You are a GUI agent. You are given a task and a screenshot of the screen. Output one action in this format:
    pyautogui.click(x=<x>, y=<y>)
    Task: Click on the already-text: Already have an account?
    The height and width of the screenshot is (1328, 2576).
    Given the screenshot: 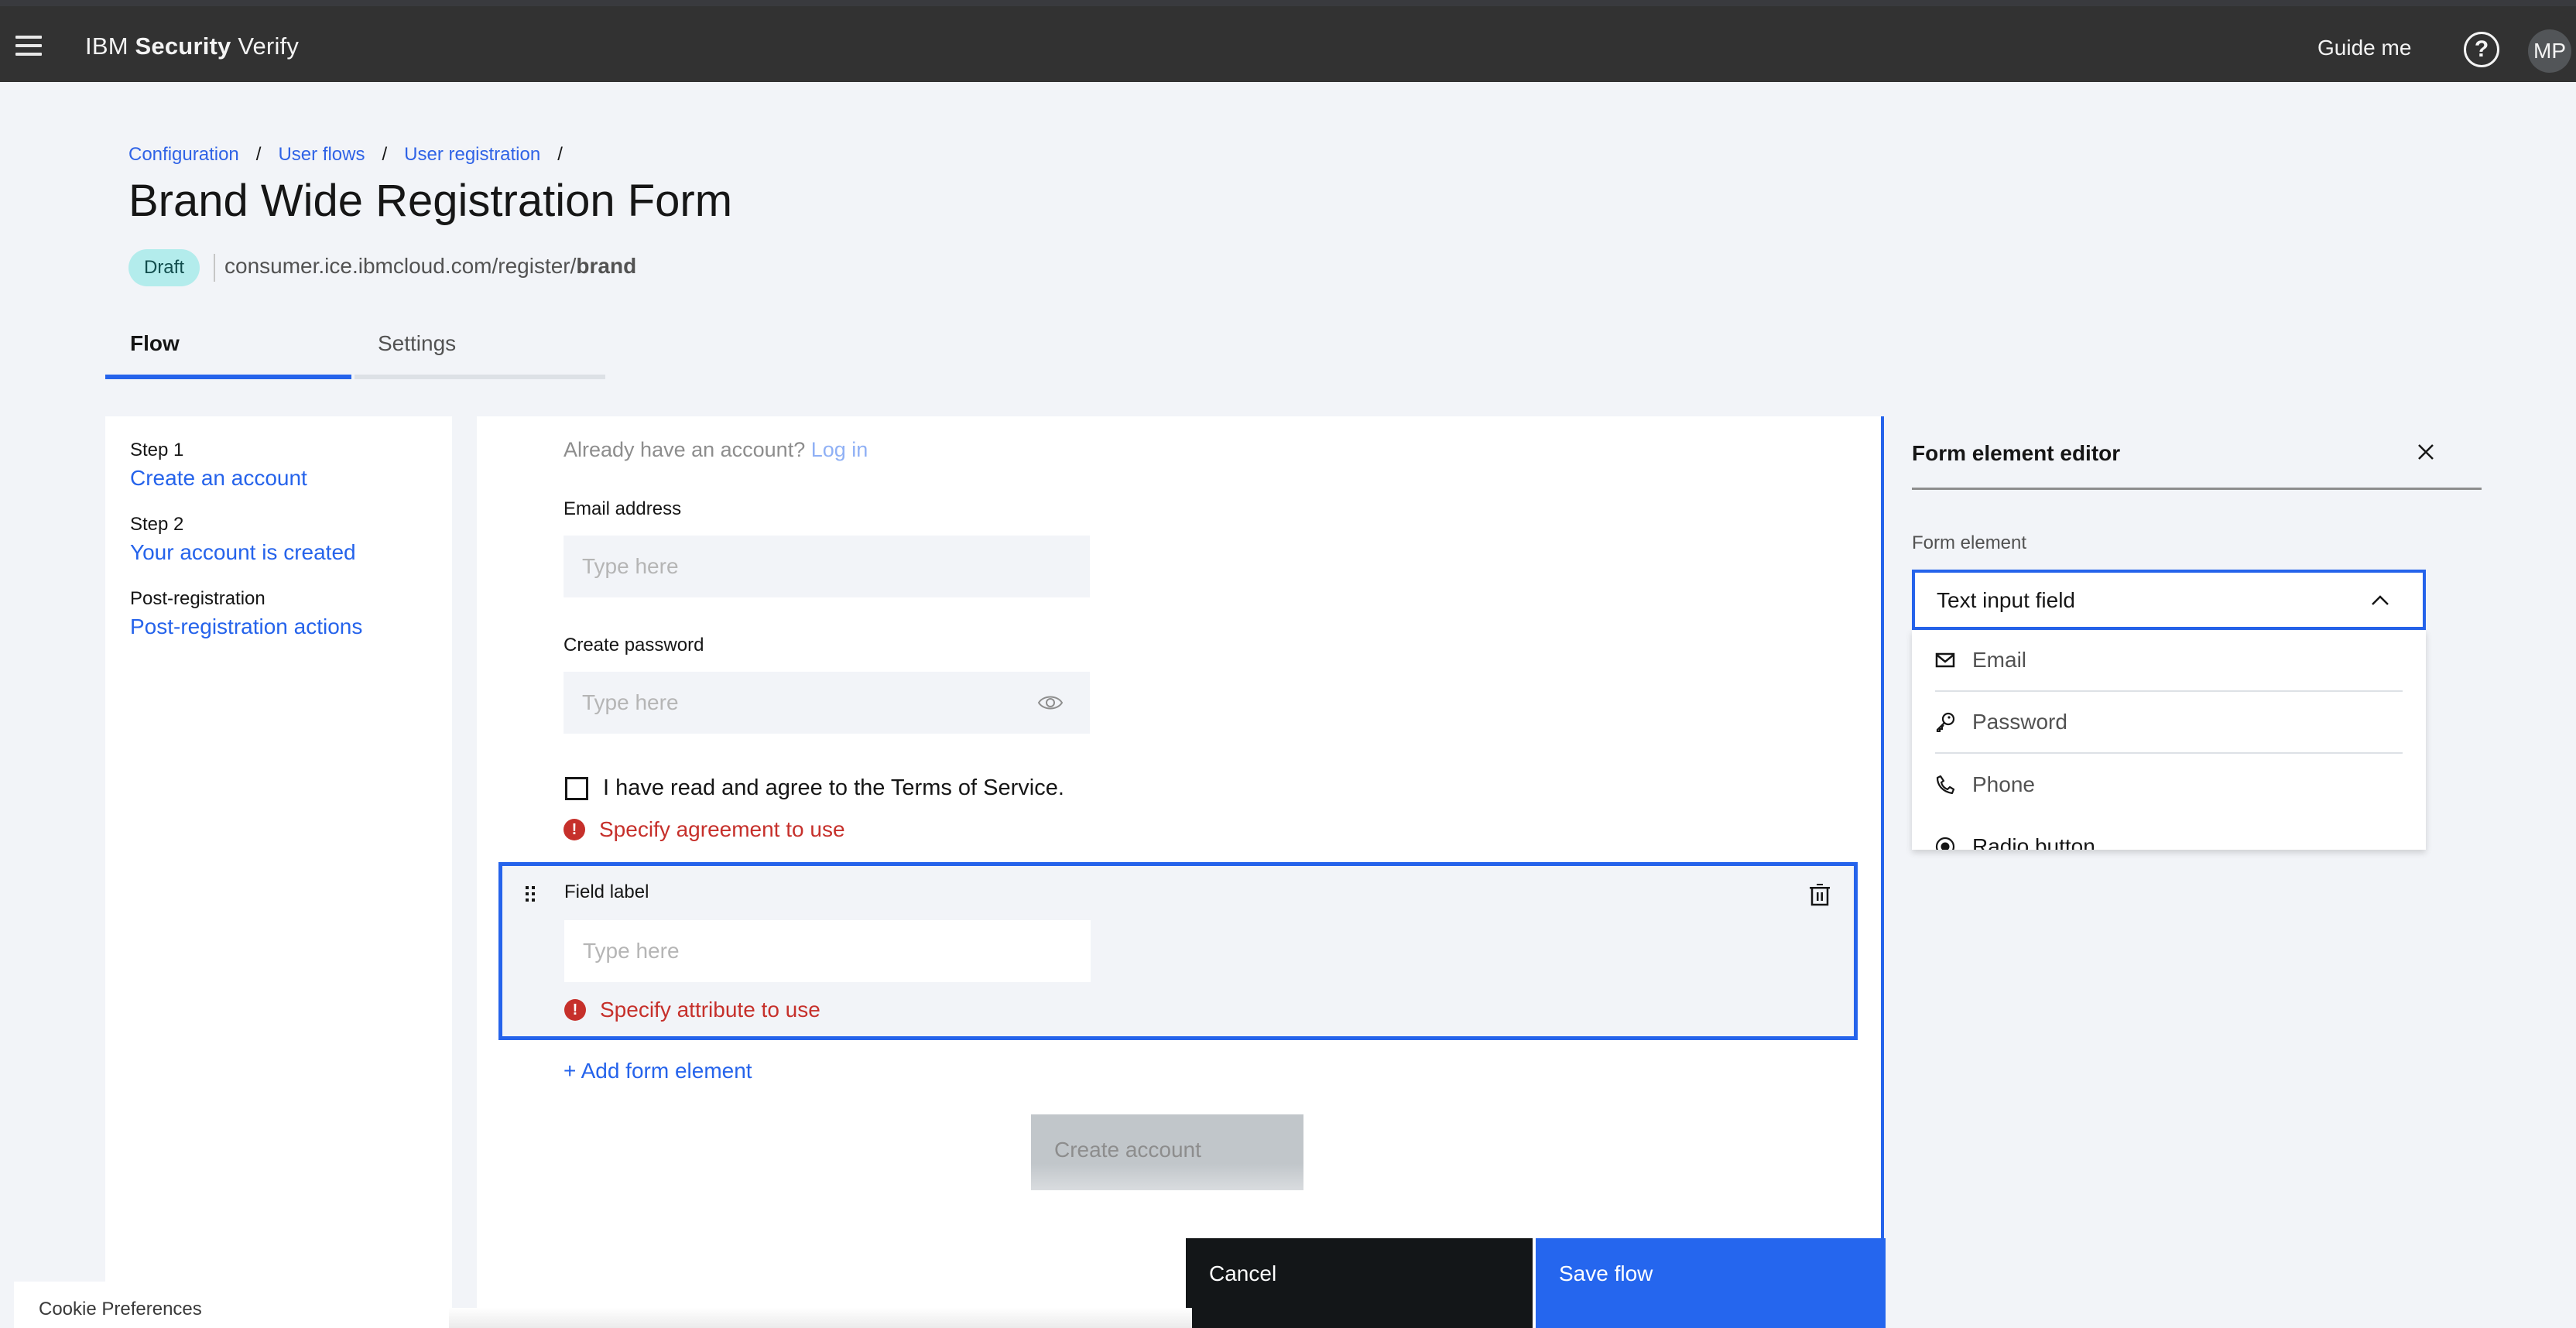 What is the action you would take?
    pyautogui.click(x=685, y=449)
    